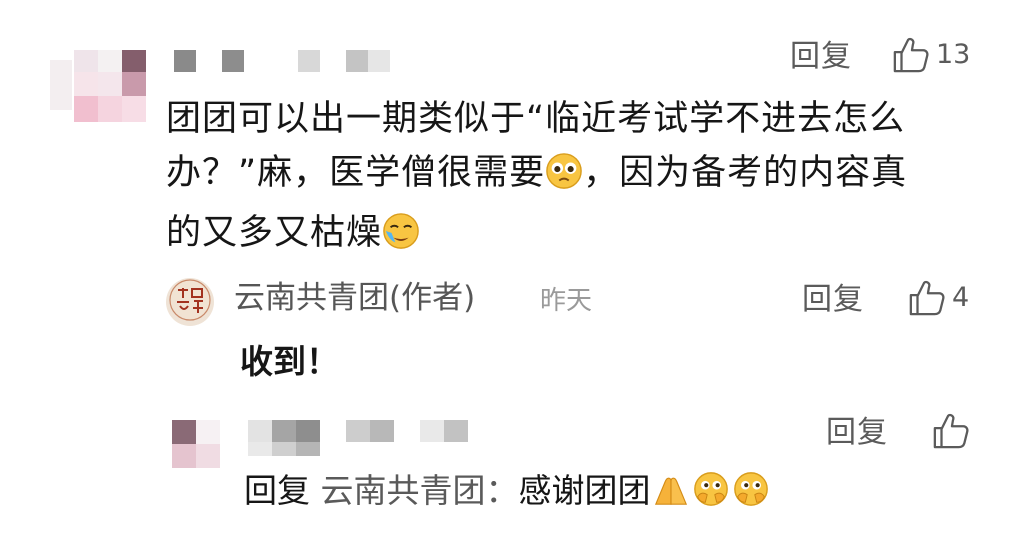  I want to click on reply-target: 云南共青团：, so click(420, 490).